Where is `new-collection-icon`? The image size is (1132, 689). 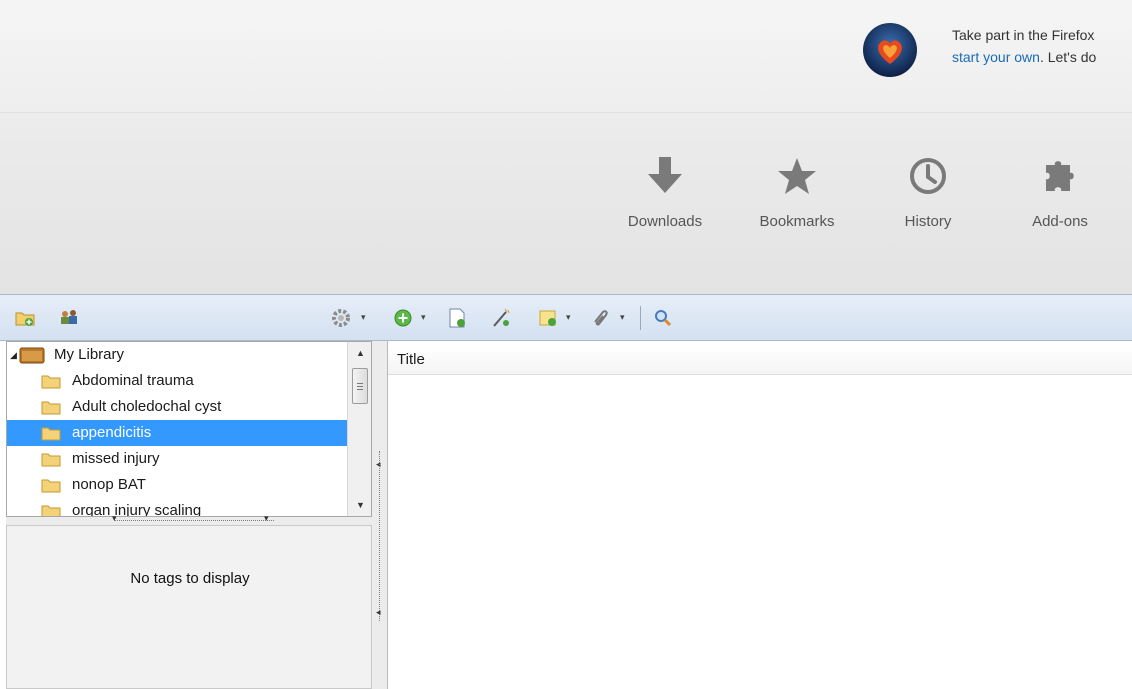
new-collection-icon is located at coordinates (25, 318).